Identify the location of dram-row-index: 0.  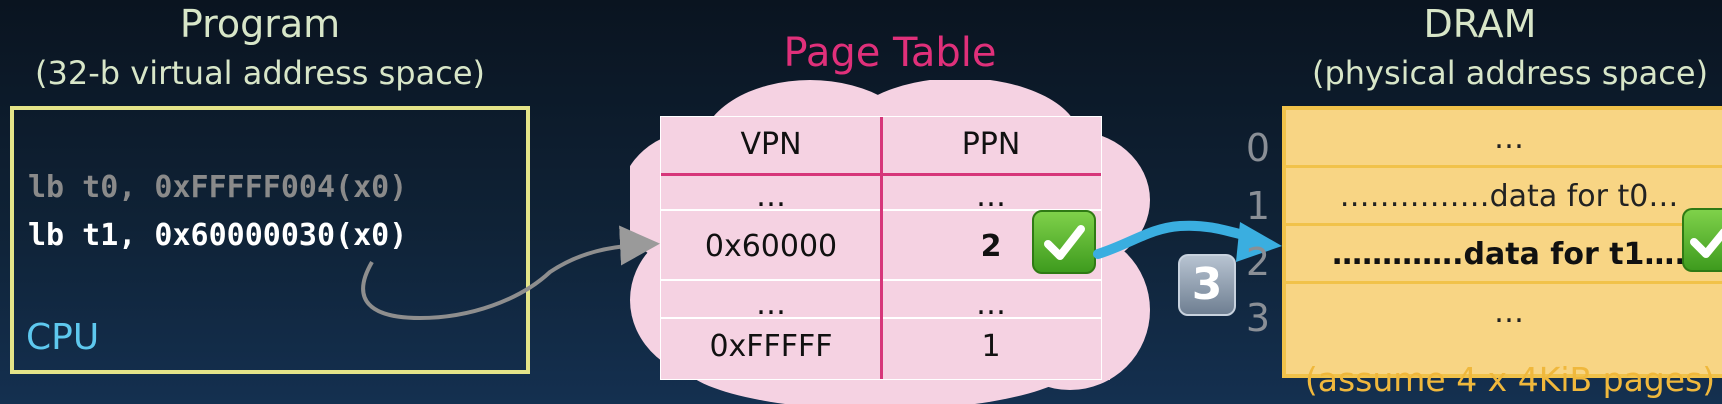
(1258, 148).